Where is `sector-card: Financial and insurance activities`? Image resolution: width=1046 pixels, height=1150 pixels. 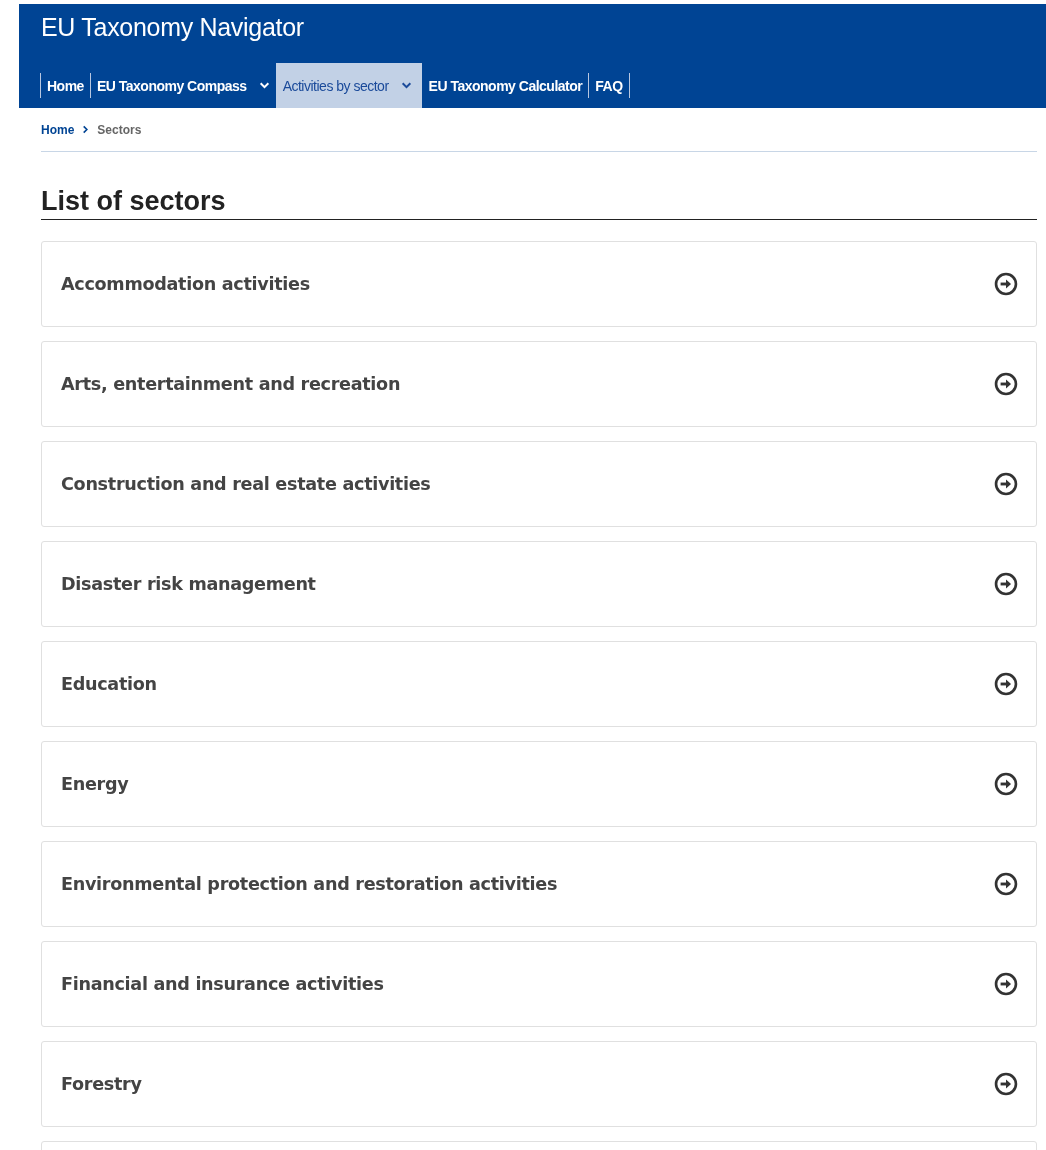 sector-card: Financial and insurance activities is located at coordinates (539, 984).